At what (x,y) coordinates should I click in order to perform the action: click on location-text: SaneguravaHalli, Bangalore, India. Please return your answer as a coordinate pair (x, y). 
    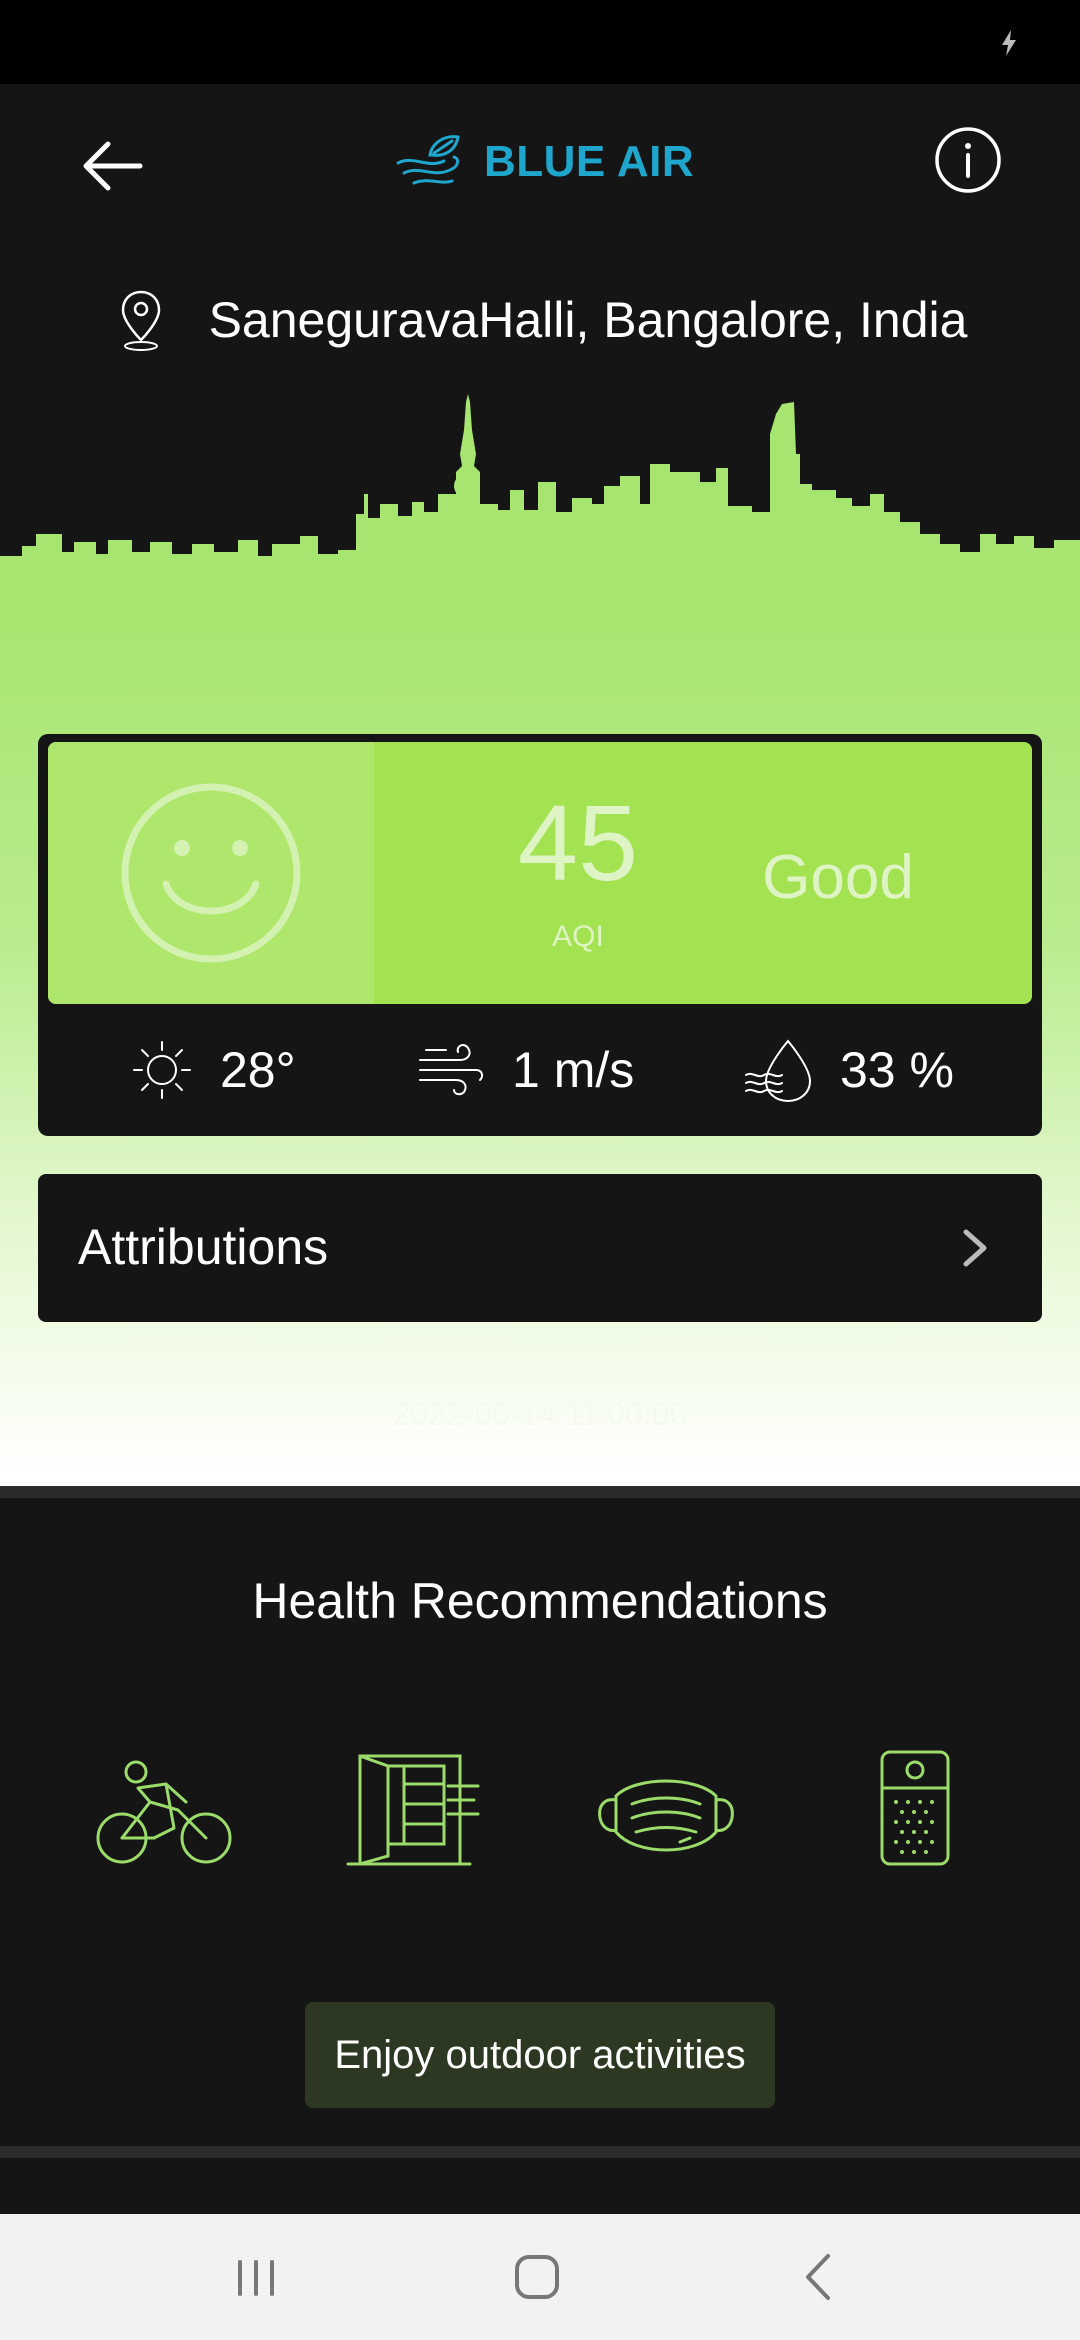
    Looking at the image, I should click on (588, 320).